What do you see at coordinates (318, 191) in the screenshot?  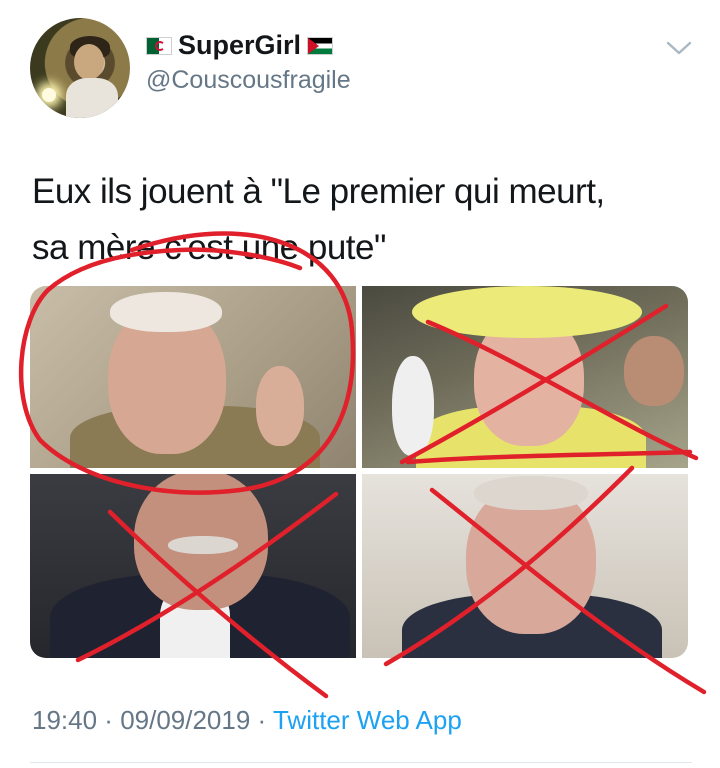 I see `tweet-text-line: Eux ils jouent à "Le premier qui meurt,` at bounding box center [318, 191].